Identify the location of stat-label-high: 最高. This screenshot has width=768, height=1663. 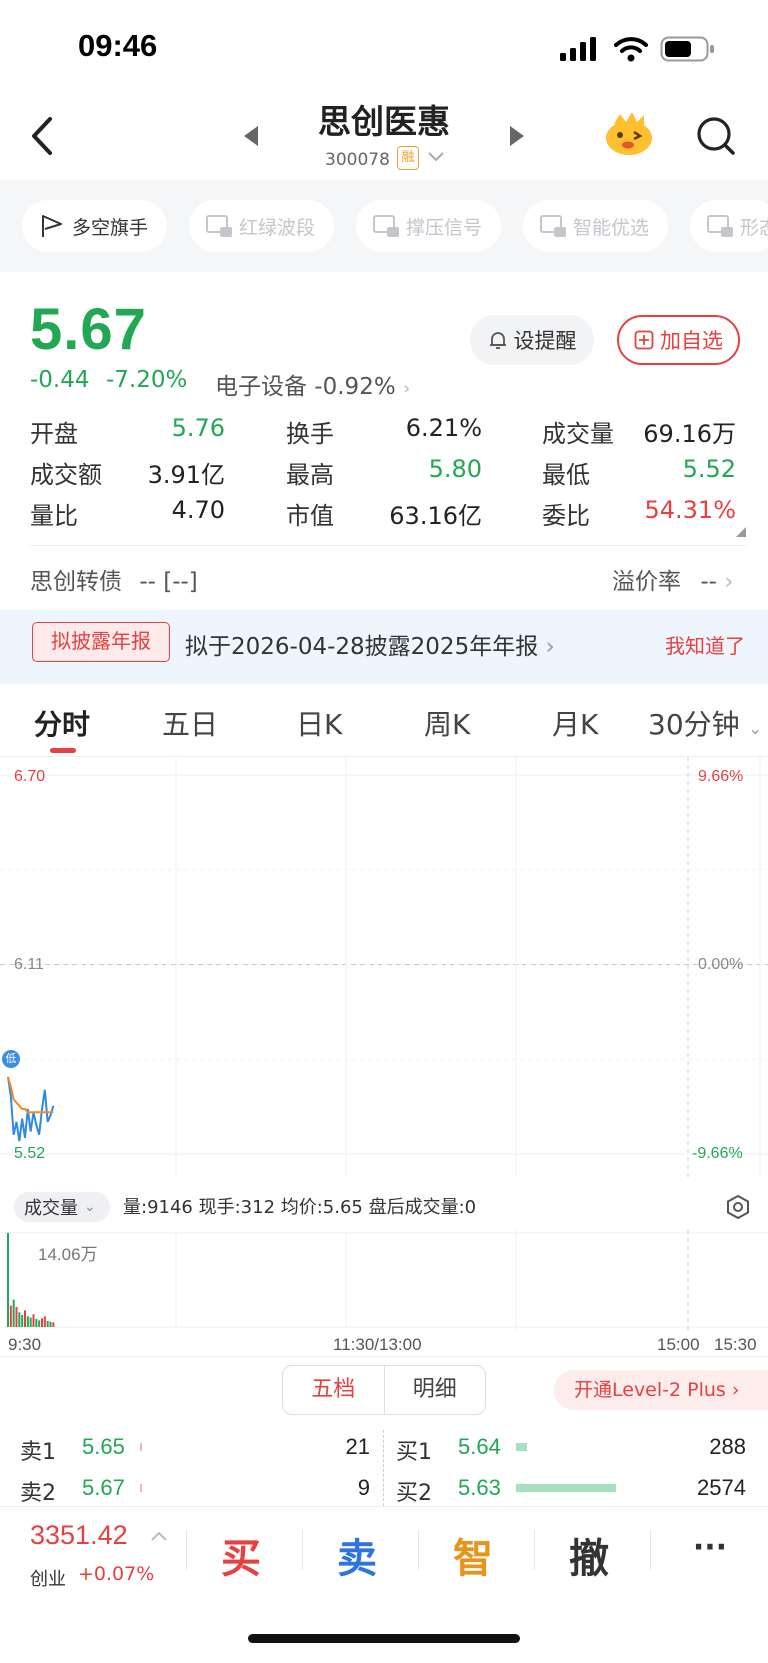
(310, 475).